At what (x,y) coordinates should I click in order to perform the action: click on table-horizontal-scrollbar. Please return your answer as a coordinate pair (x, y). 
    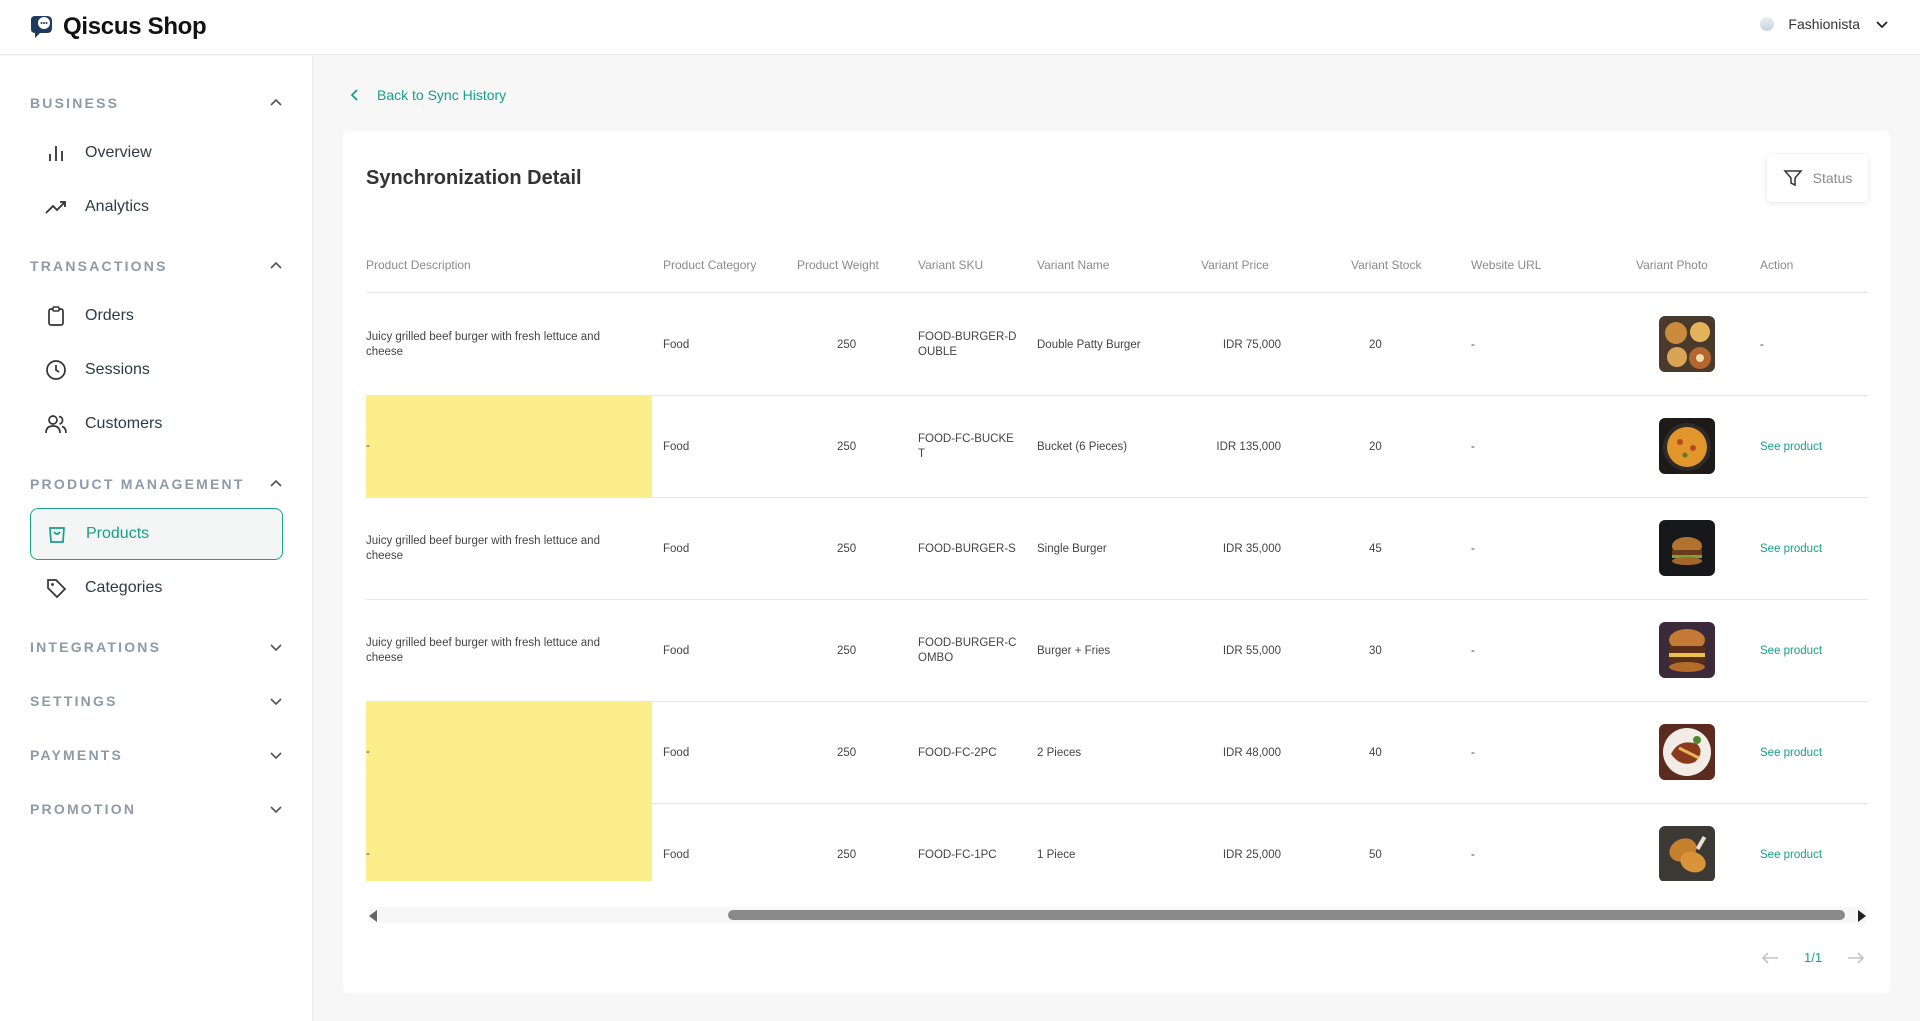
    Looking at the image, I should click on (1117, 915).